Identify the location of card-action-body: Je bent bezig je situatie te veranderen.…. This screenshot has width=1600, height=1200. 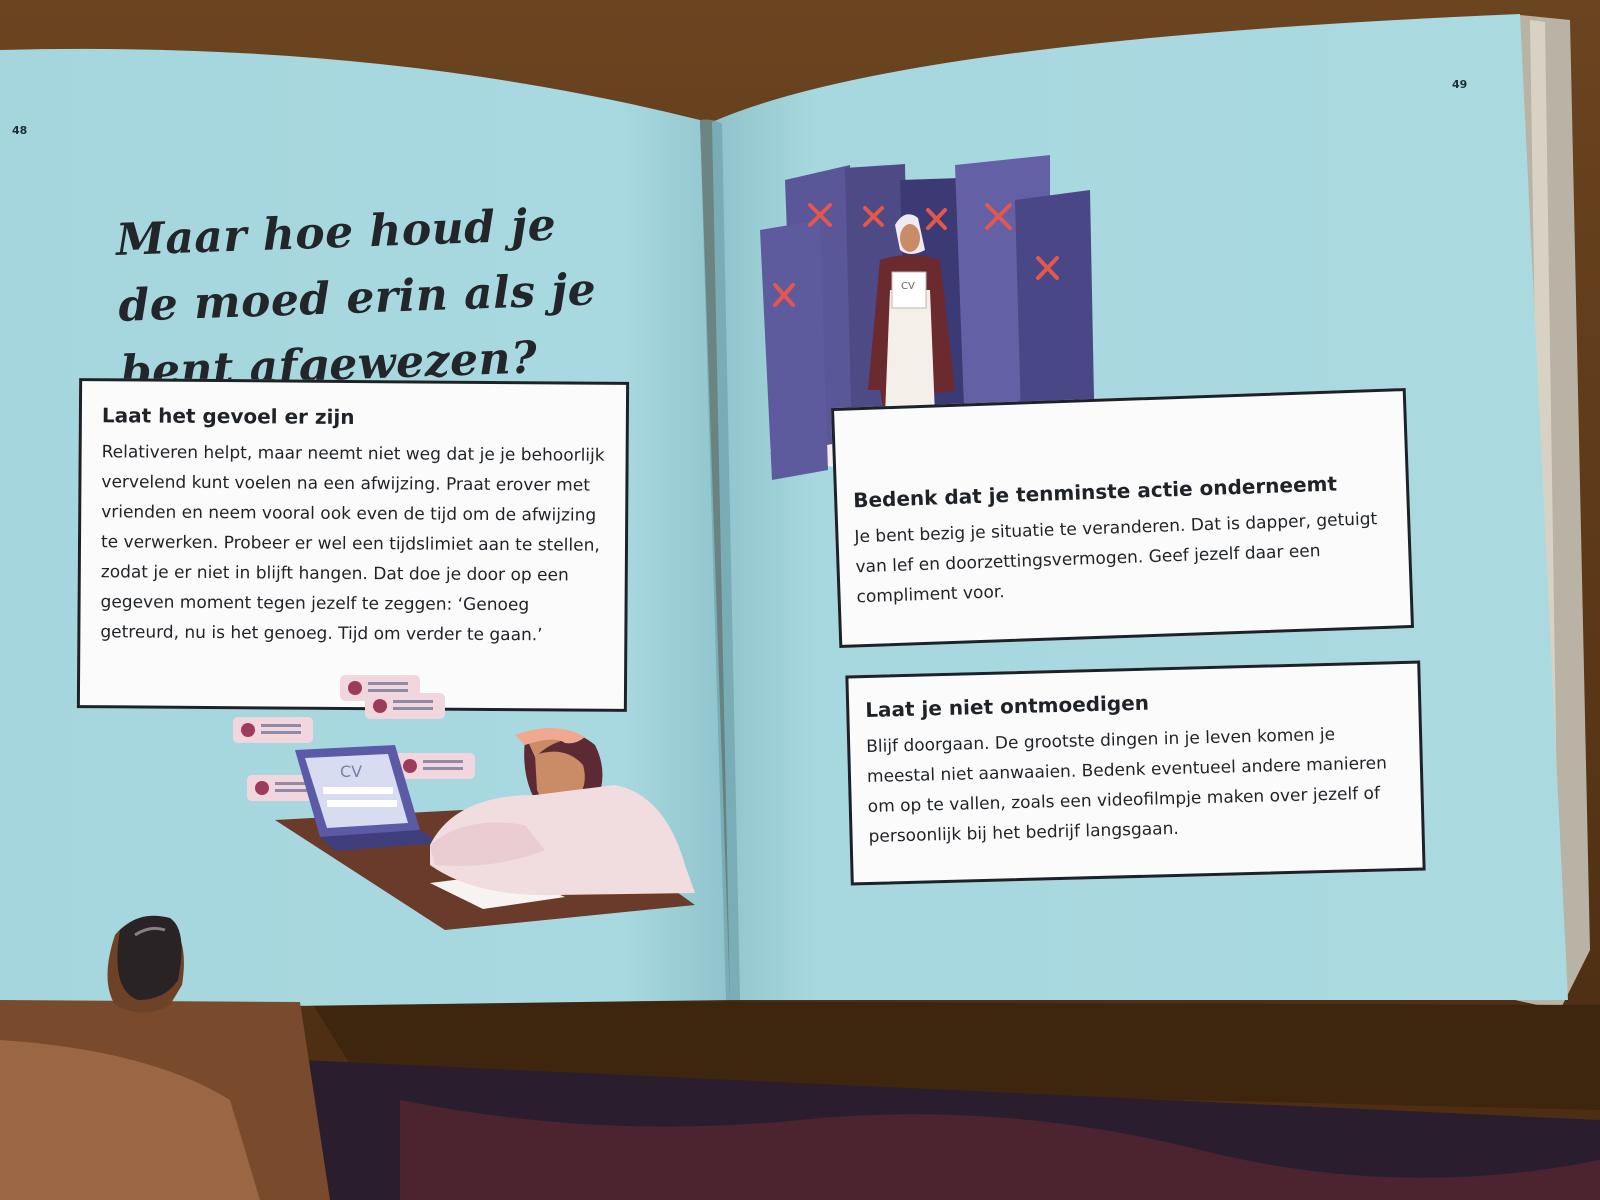
(1116, 558).